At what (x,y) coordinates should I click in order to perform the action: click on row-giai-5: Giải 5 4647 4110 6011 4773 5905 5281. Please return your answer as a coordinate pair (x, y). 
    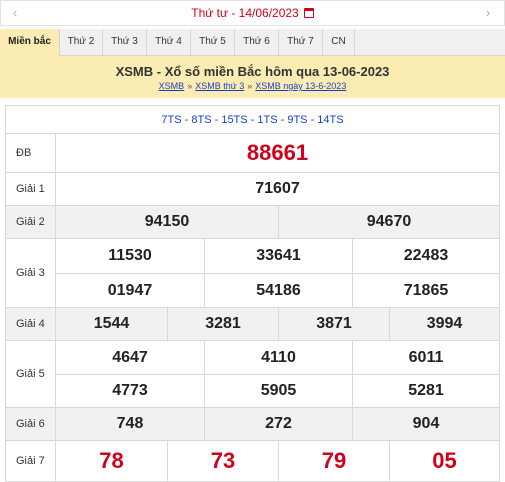
    Looking at the image, I should click on (252, 374).